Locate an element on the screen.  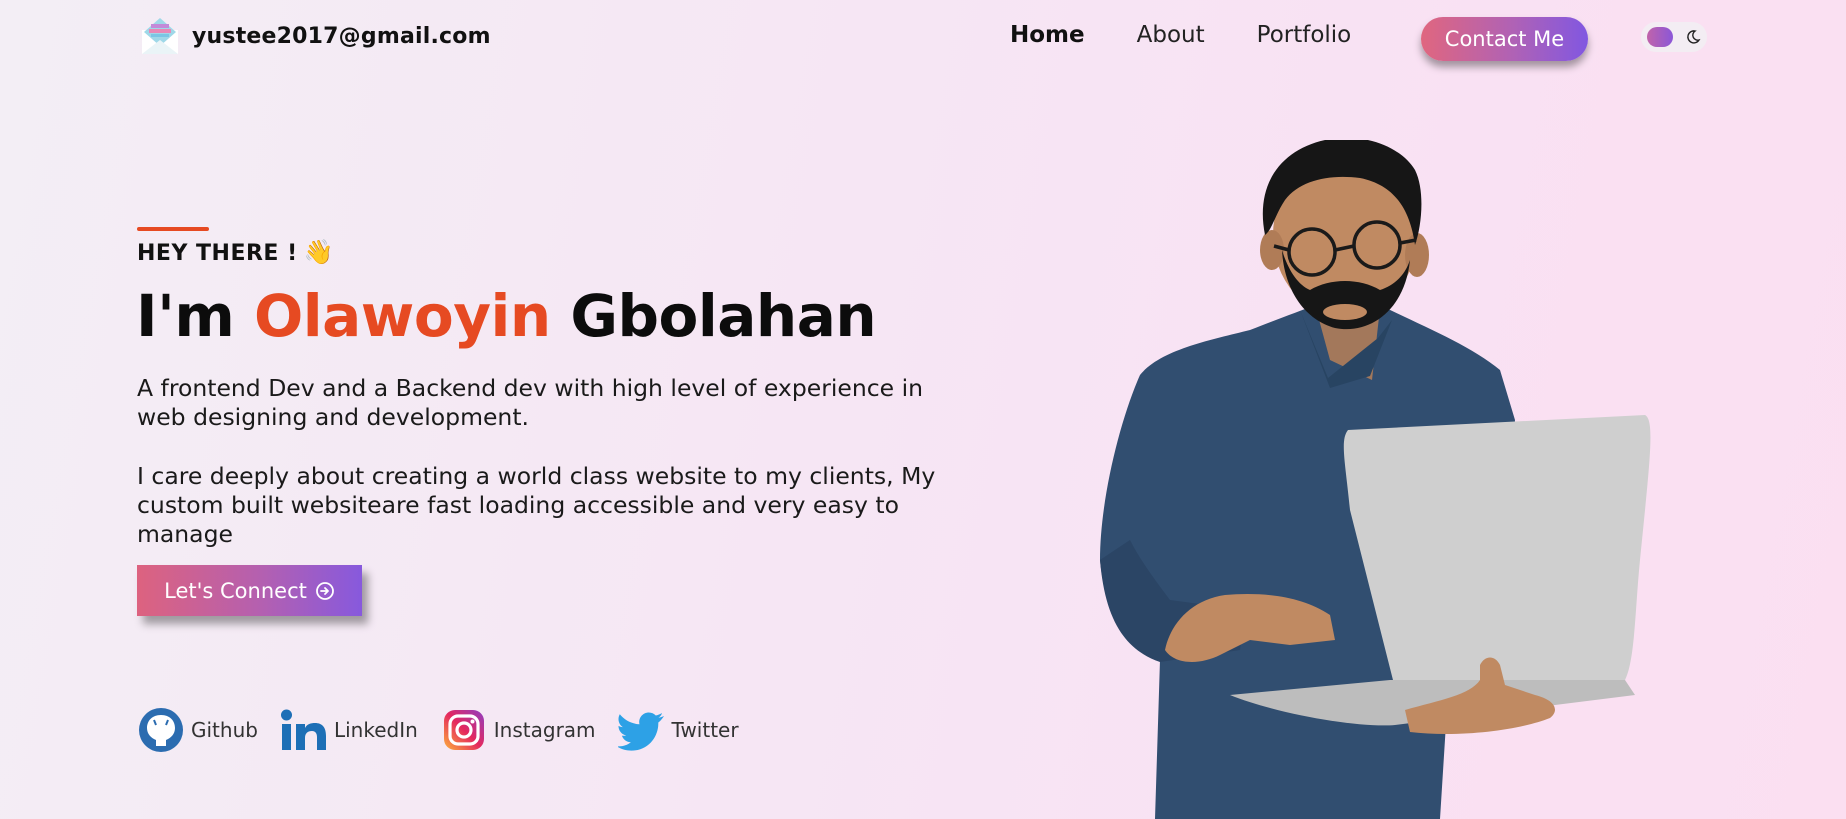
laptop-screen is located at coordinates (1497, 551).